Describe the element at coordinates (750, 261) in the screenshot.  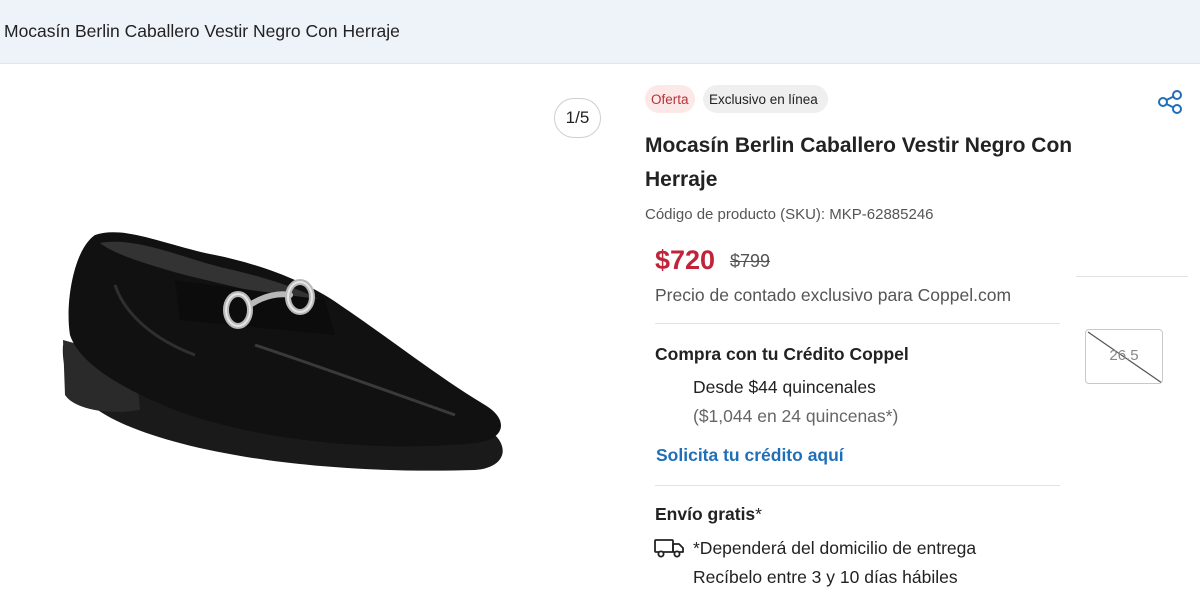
I see `old-price: $799` at that location.